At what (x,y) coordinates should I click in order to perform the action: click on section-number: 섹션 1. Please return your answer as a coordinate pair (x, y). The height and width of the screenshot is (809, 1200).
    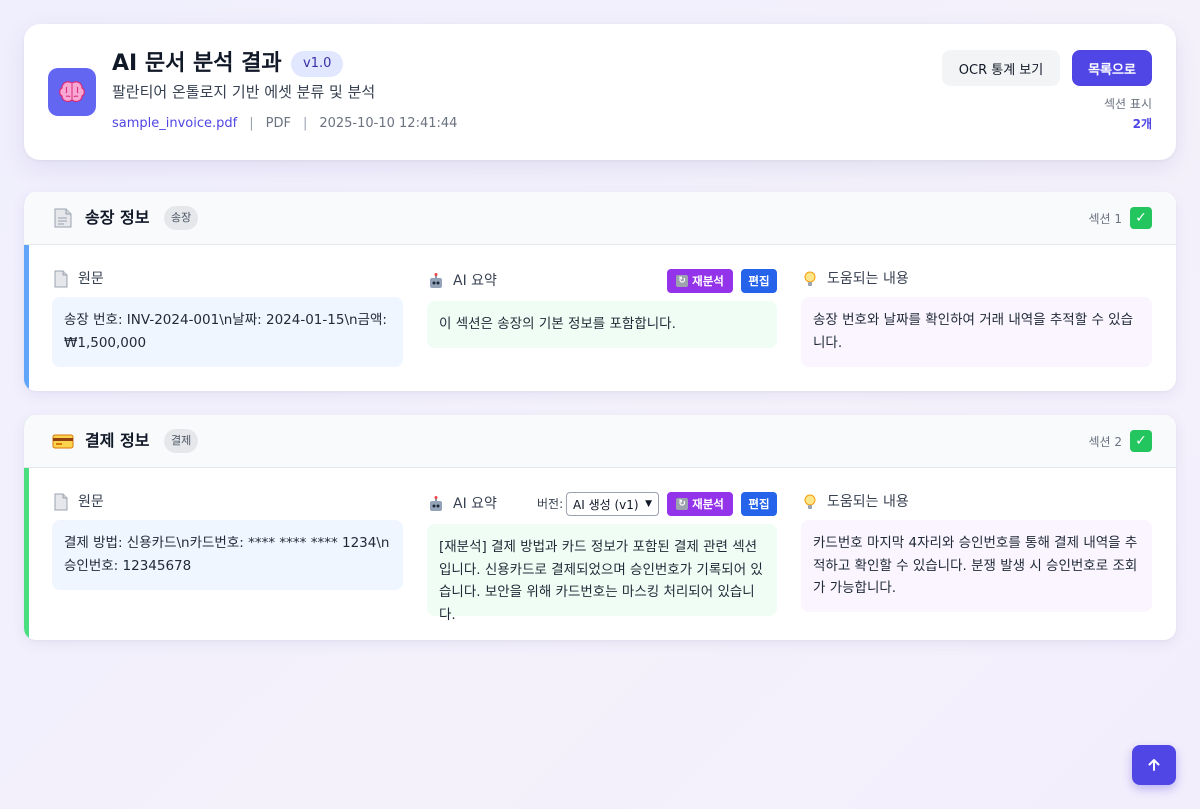
    Looking at the image, I should click on (1105, 219).